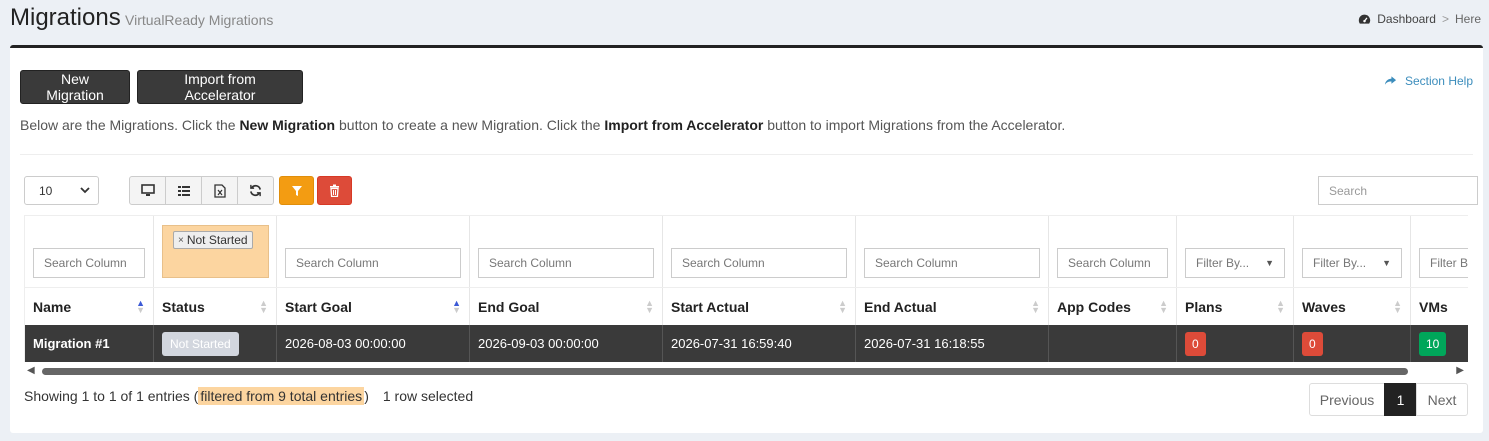 The image size is (1489, 441). Describe the element at coordinates (952, 263) in the screenshot. I see `search-column-end-actual-input: Search Column` at that location.